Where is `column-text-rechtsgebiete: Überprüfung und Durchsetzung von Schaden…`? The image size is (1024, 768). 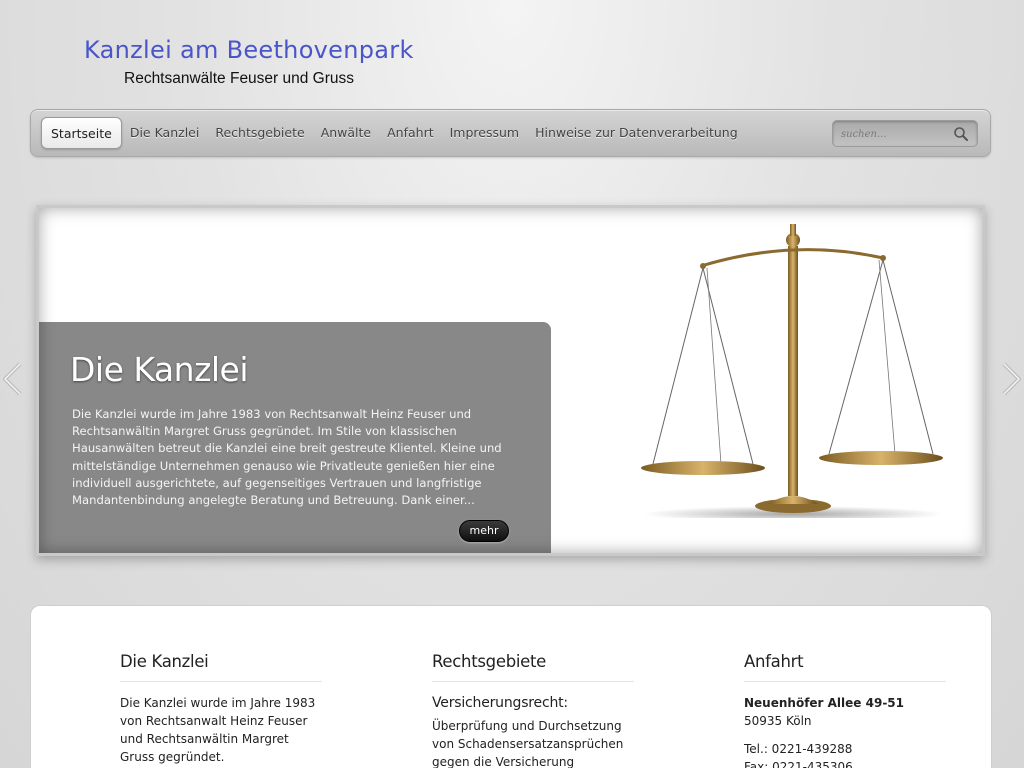
column-text-rechtsgebiete: Überprüfung und Durchsetzung von Schaden… is located at coordinates (528, 743).